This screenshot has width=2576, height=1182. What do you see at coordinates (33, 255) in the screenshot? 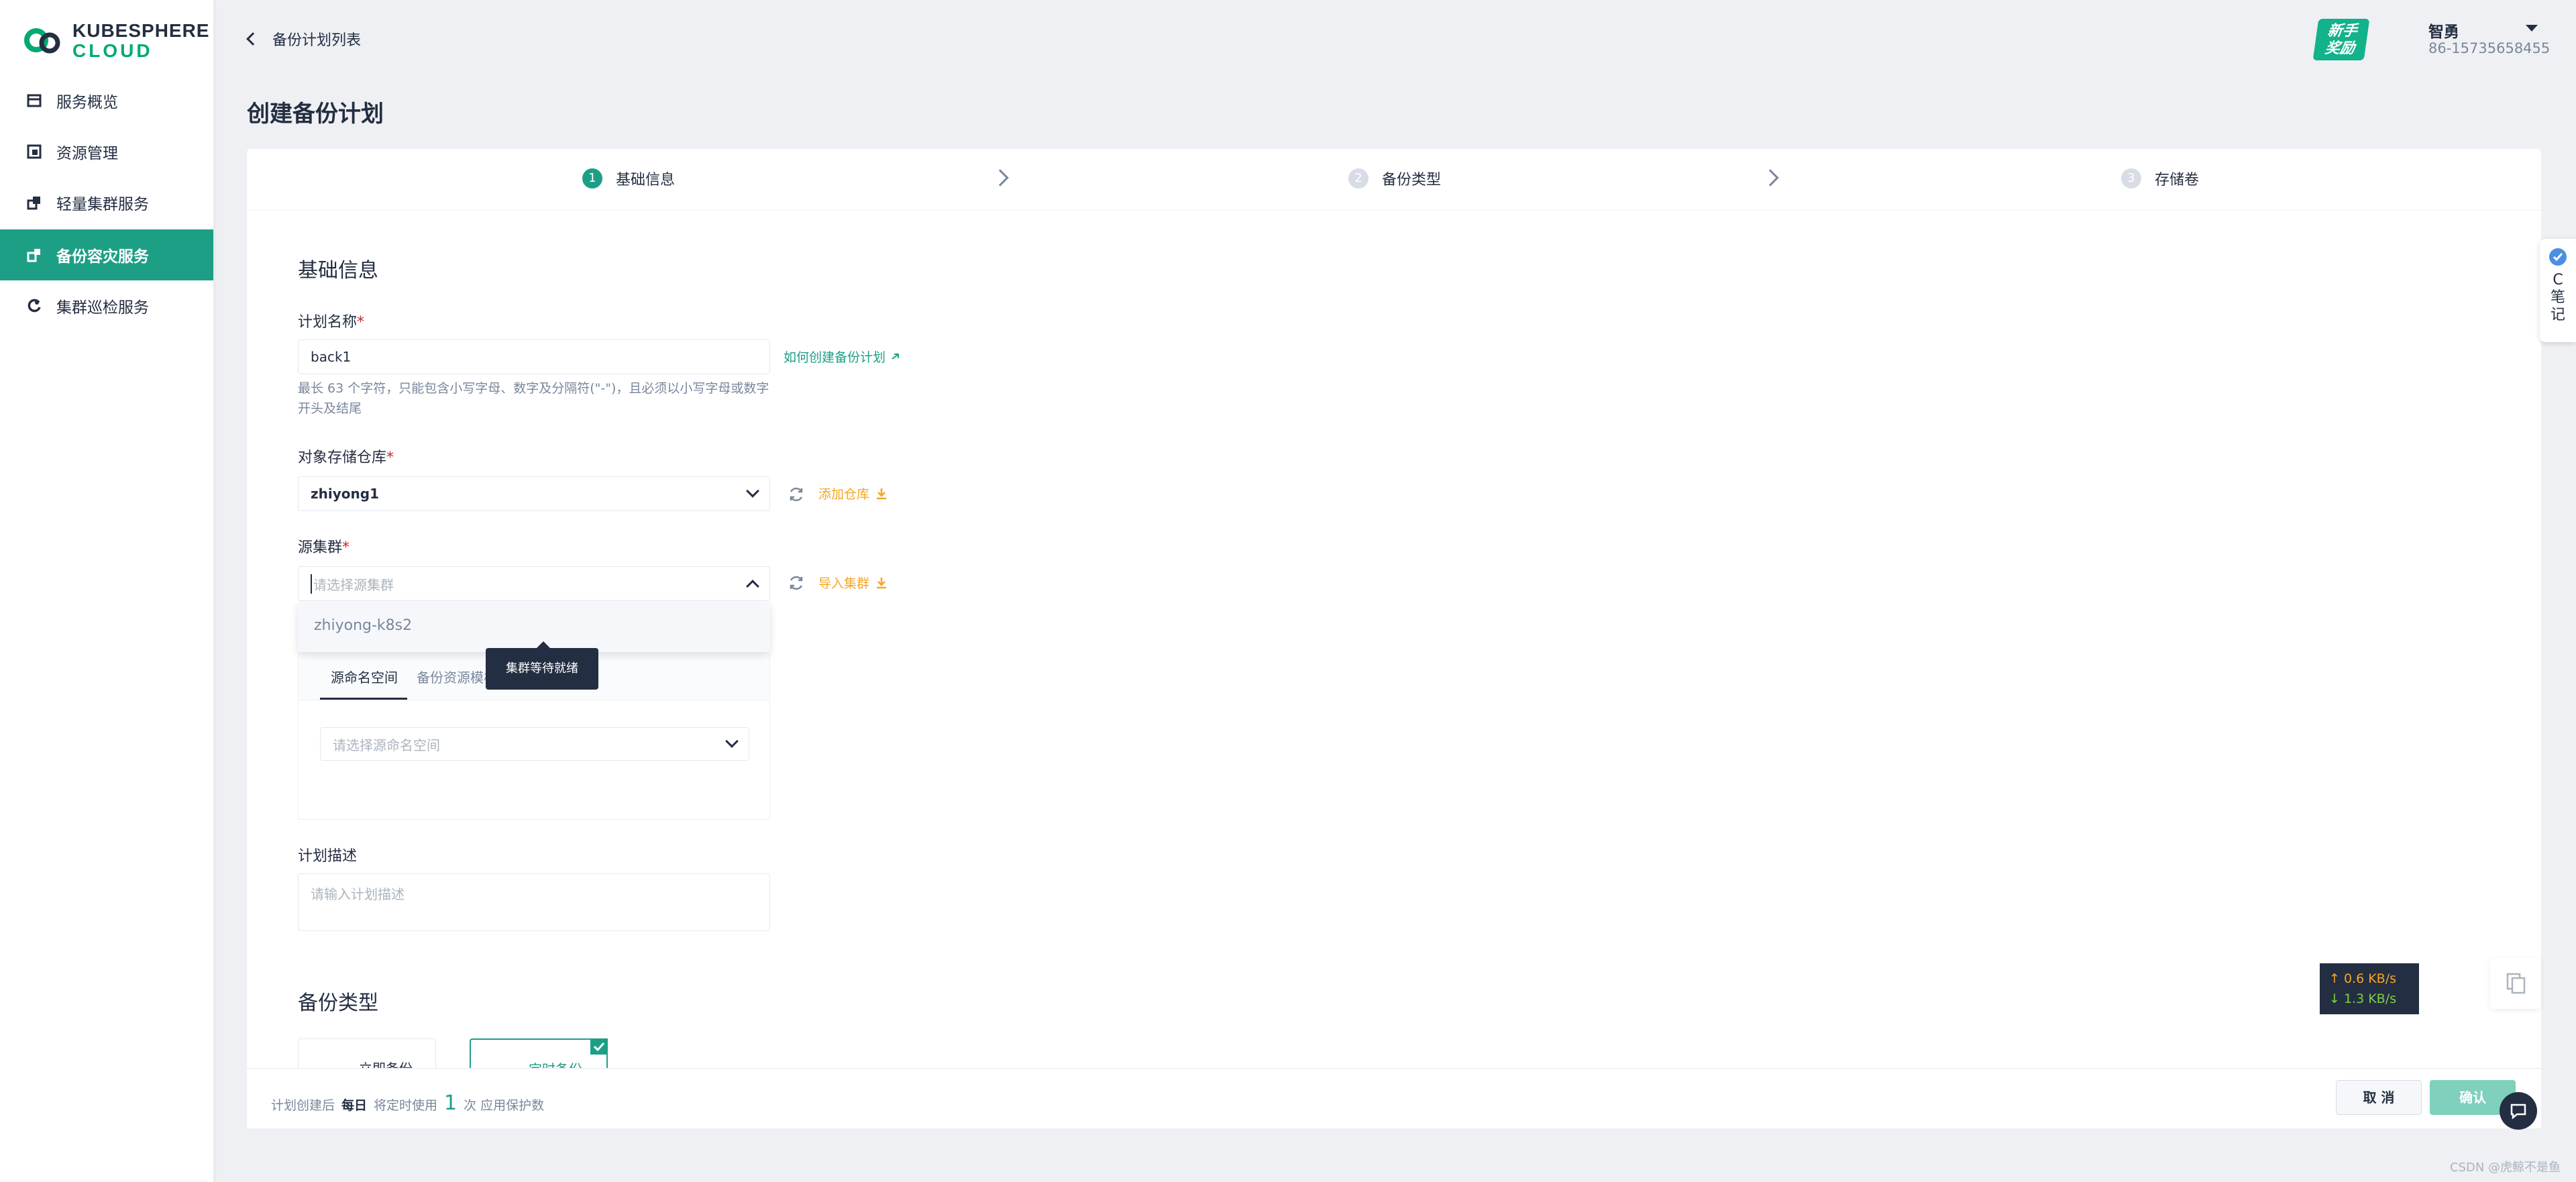
I see `backup-icon` at bounding box center [33, 255].